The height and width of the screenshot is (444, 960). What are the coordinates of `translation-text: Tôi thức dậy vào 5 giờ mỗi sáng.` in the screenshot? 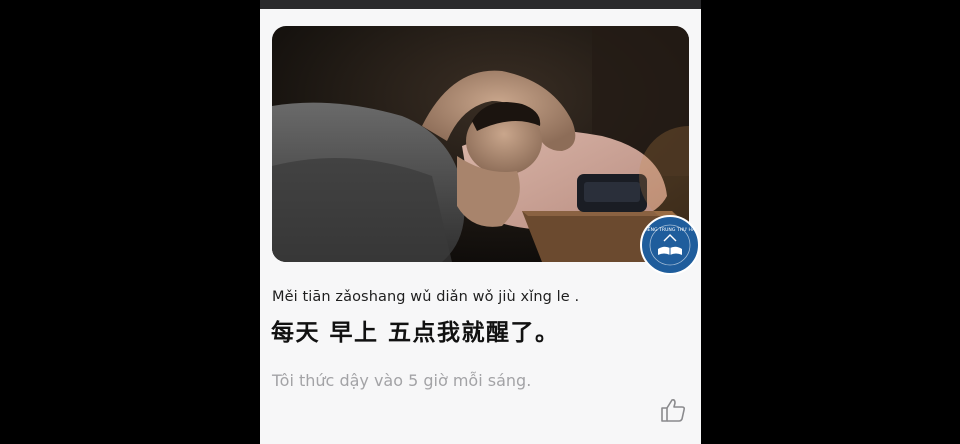 It's located at (402, 380).